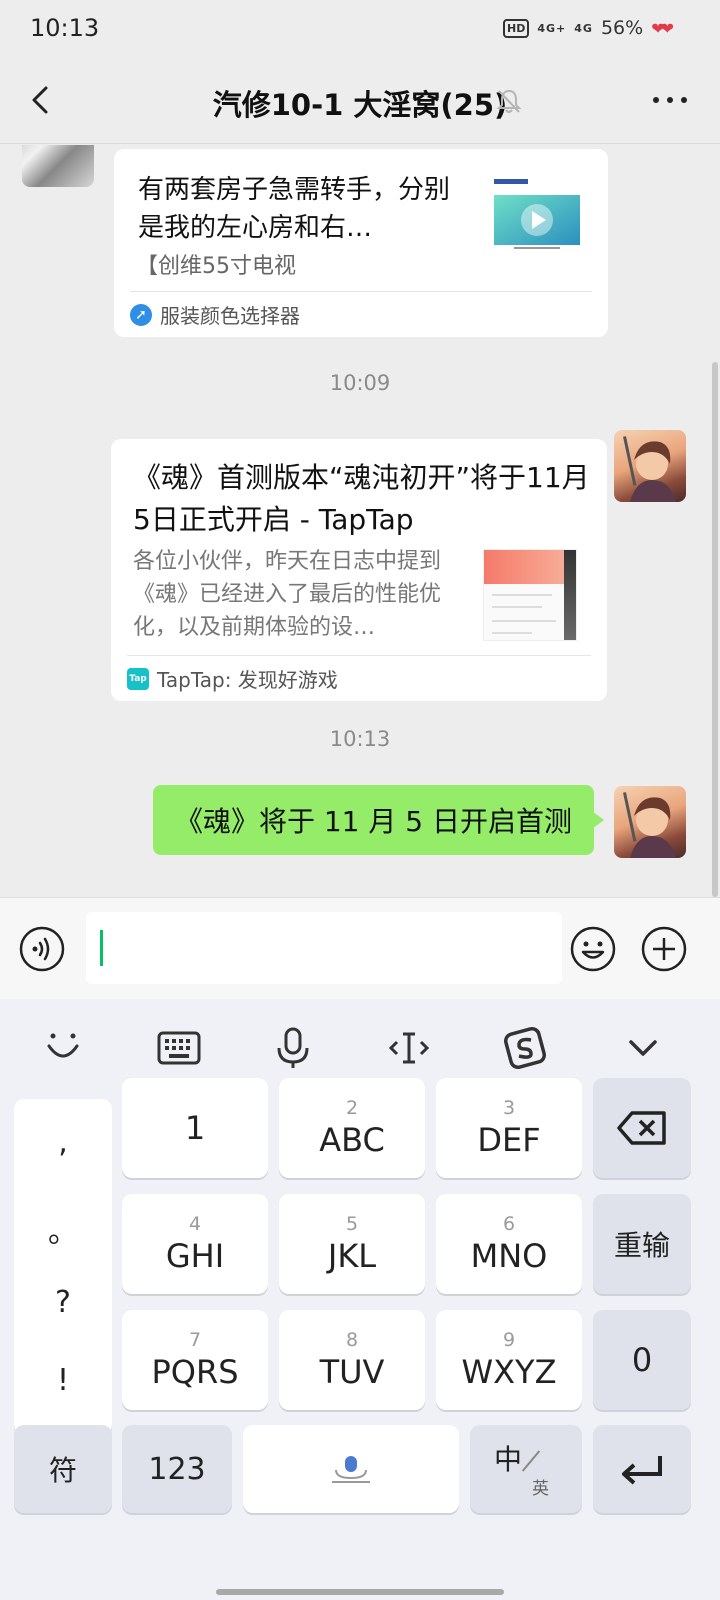 The width and height of the screenshot is (720, 1600). I want to click on status-indicators: HD 4G+ 4G 56% ❤❤, so click(588, 28).